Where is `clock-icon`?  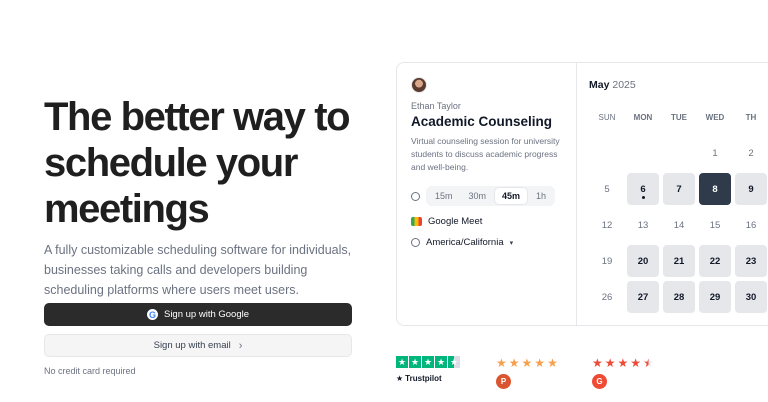 clock-icon is located at coordinates (415, 196).